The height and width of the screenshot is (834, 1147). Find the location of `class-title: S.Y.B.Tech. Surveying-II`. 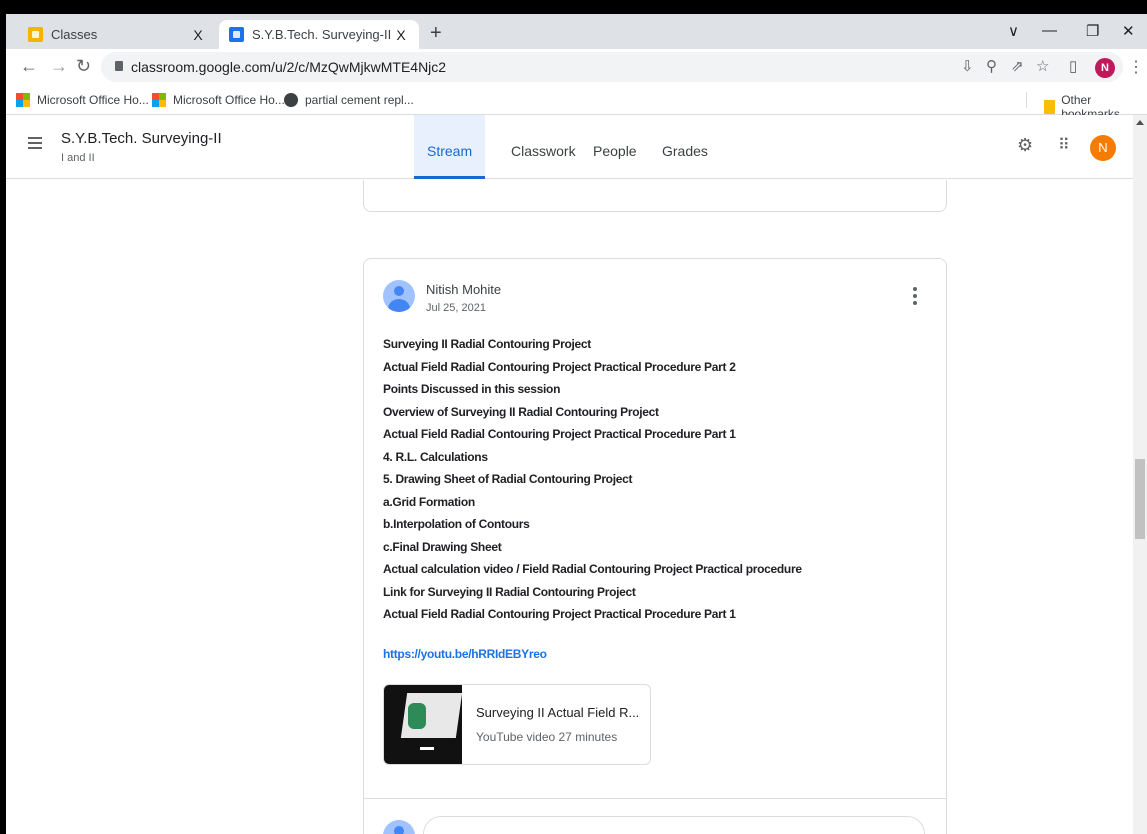

class-title: S.Y.B.Tech. Surveying-II is located at coordinates (141, 138).